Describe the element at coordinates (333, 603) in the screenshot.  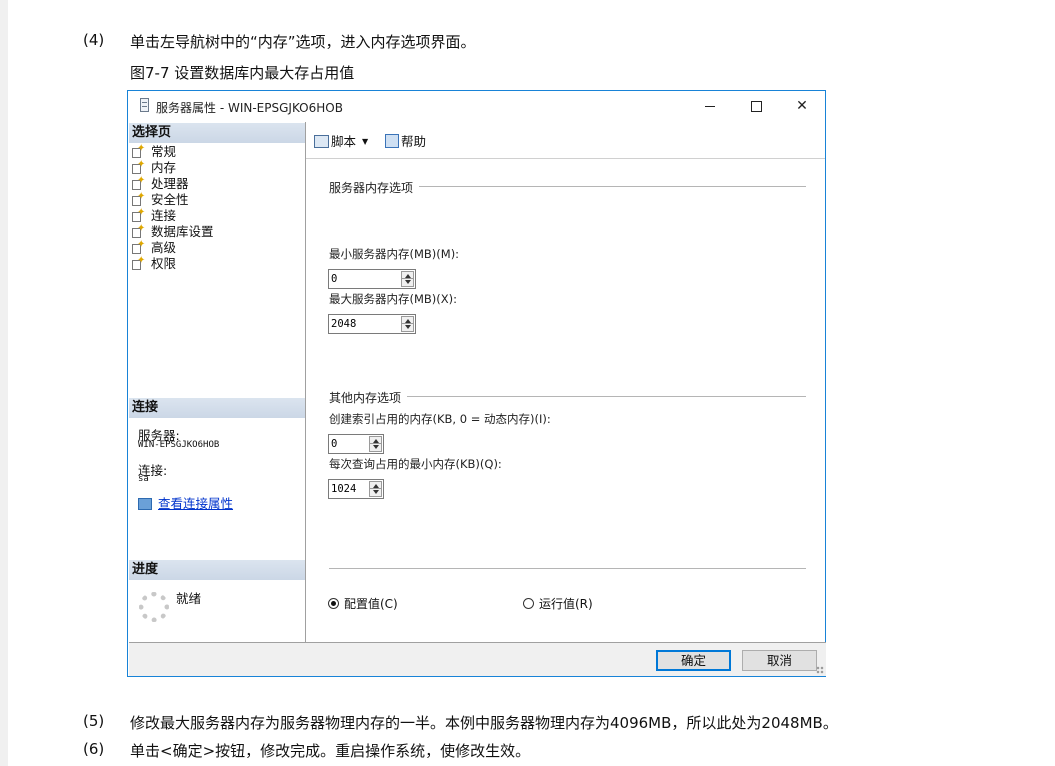
I see `radio-selected-icon` at that location.